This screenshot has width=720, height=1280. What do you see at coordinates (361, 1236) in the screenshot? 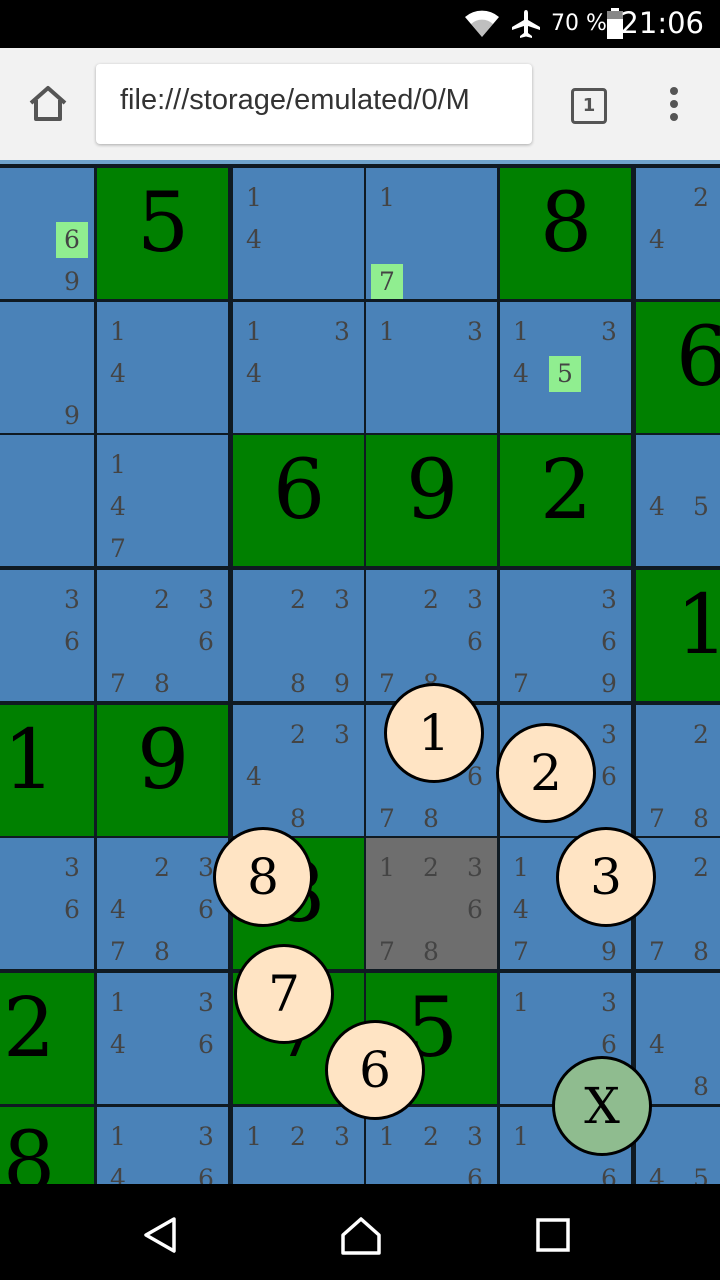
I see `home-nav-icon` at bounding box center [361, 1236].